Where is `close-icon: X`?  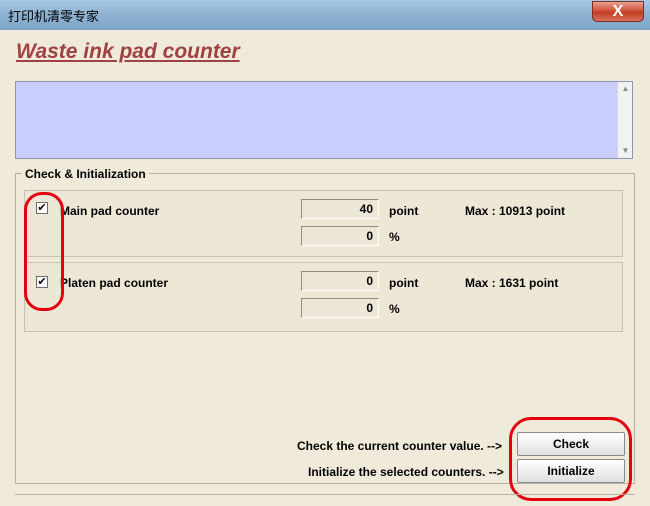
close-icon: X is located at coordinates (618, 11).